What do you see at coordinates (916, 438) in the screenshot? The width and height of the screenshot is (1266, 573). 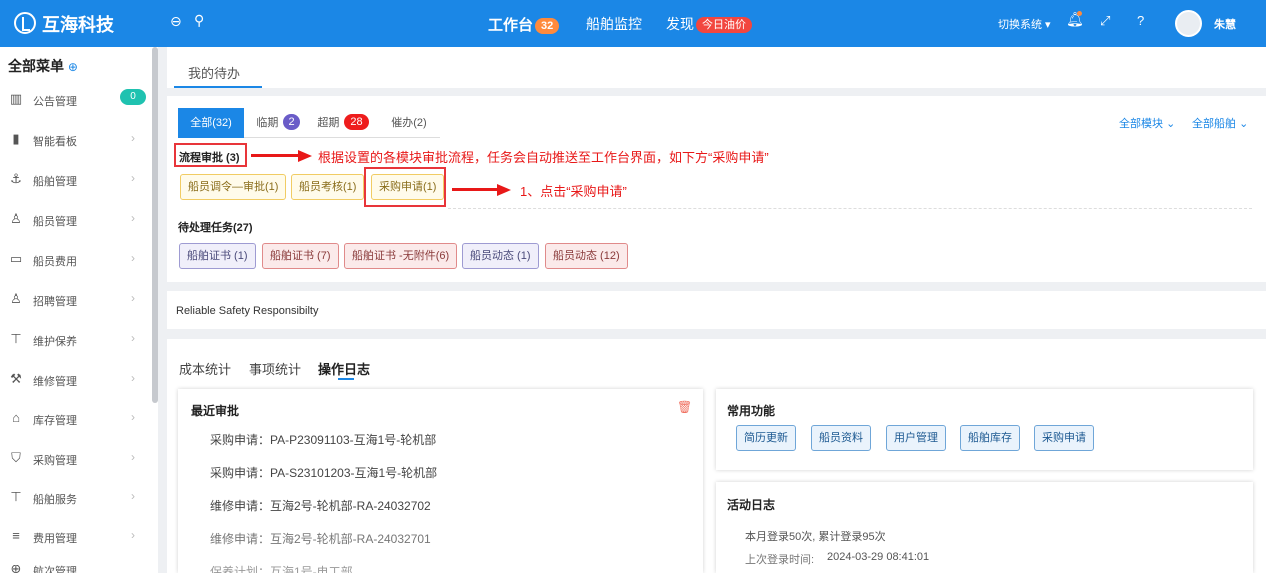 I see `user-management-button: 用户管理` at bounding box center [916, 438].